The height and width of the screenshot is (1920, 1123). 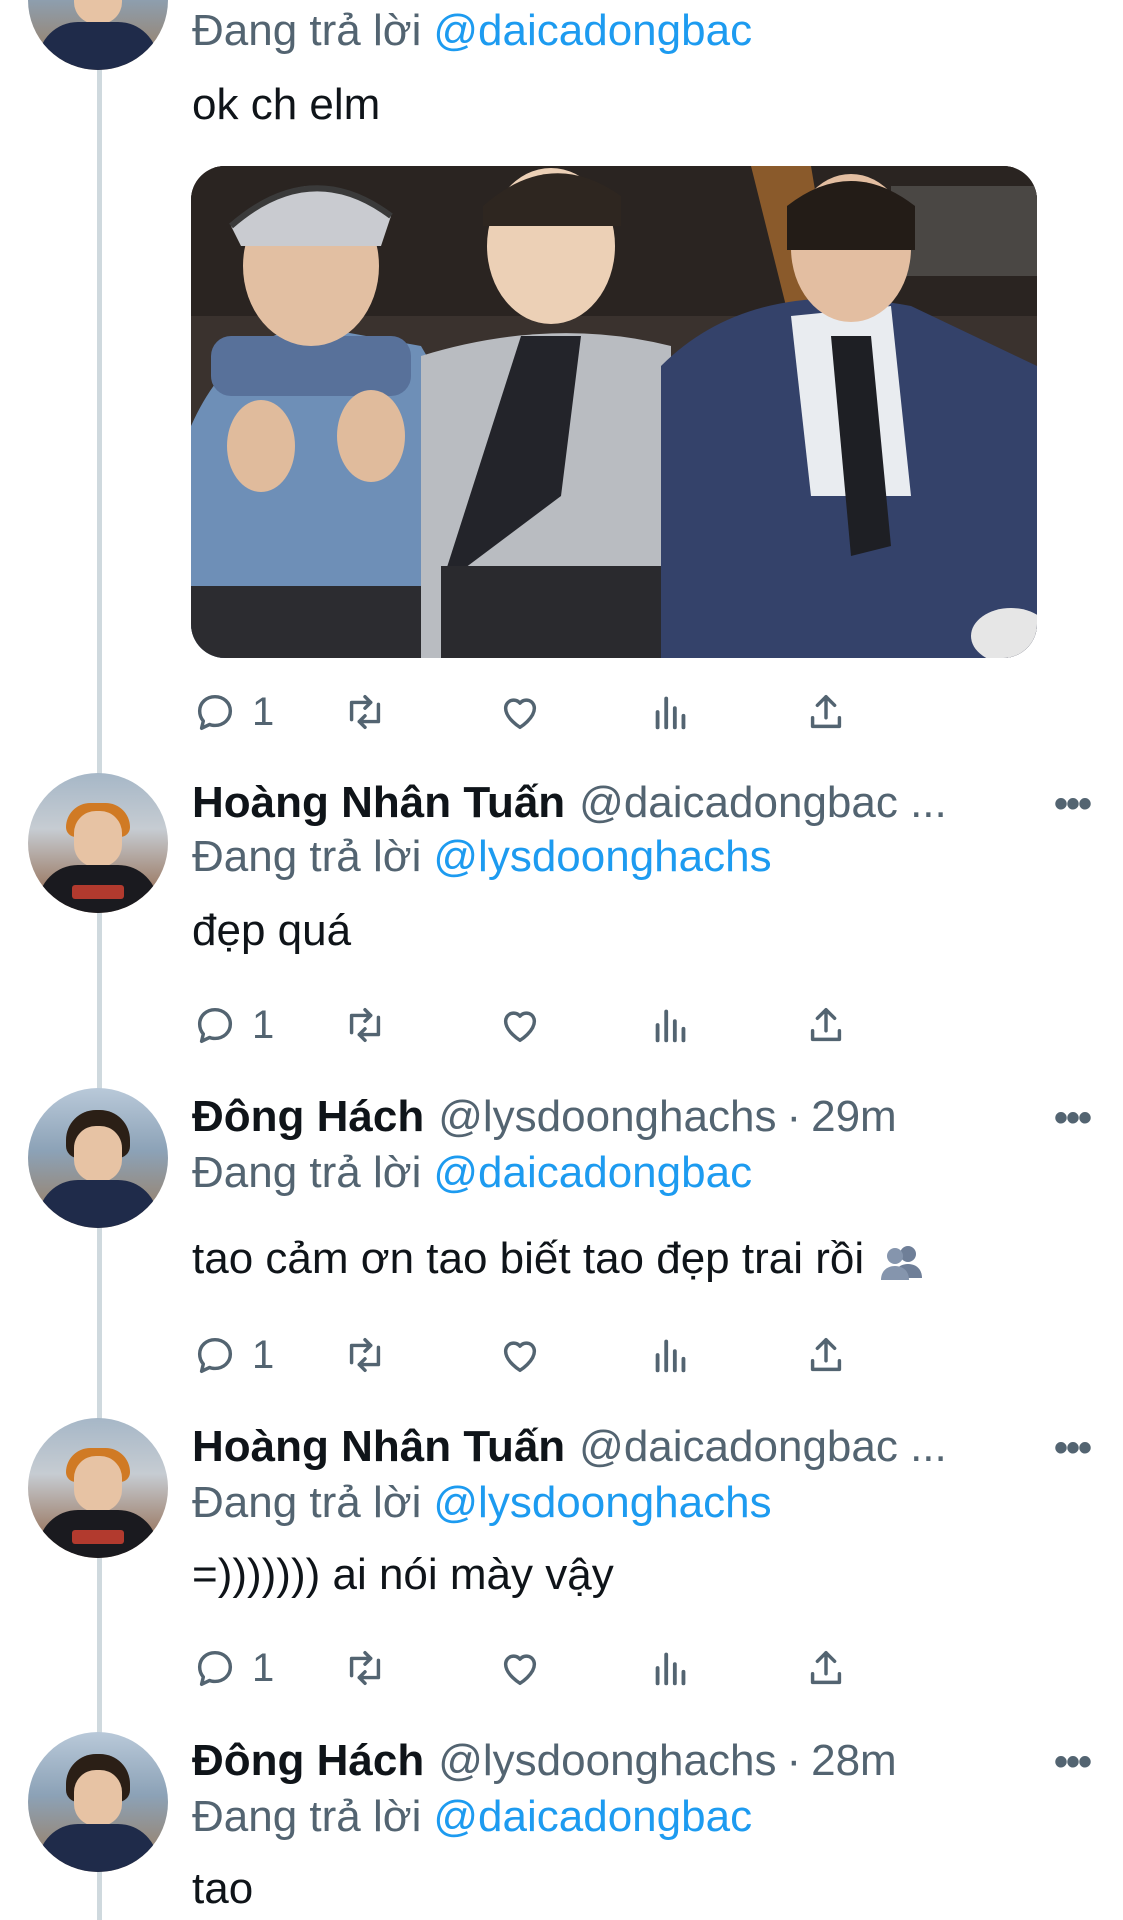 What do you see at coordinates (286, 104) in the screenshot?
I see `tweet-text: ok ch elm` at bounding box center [286, 104].